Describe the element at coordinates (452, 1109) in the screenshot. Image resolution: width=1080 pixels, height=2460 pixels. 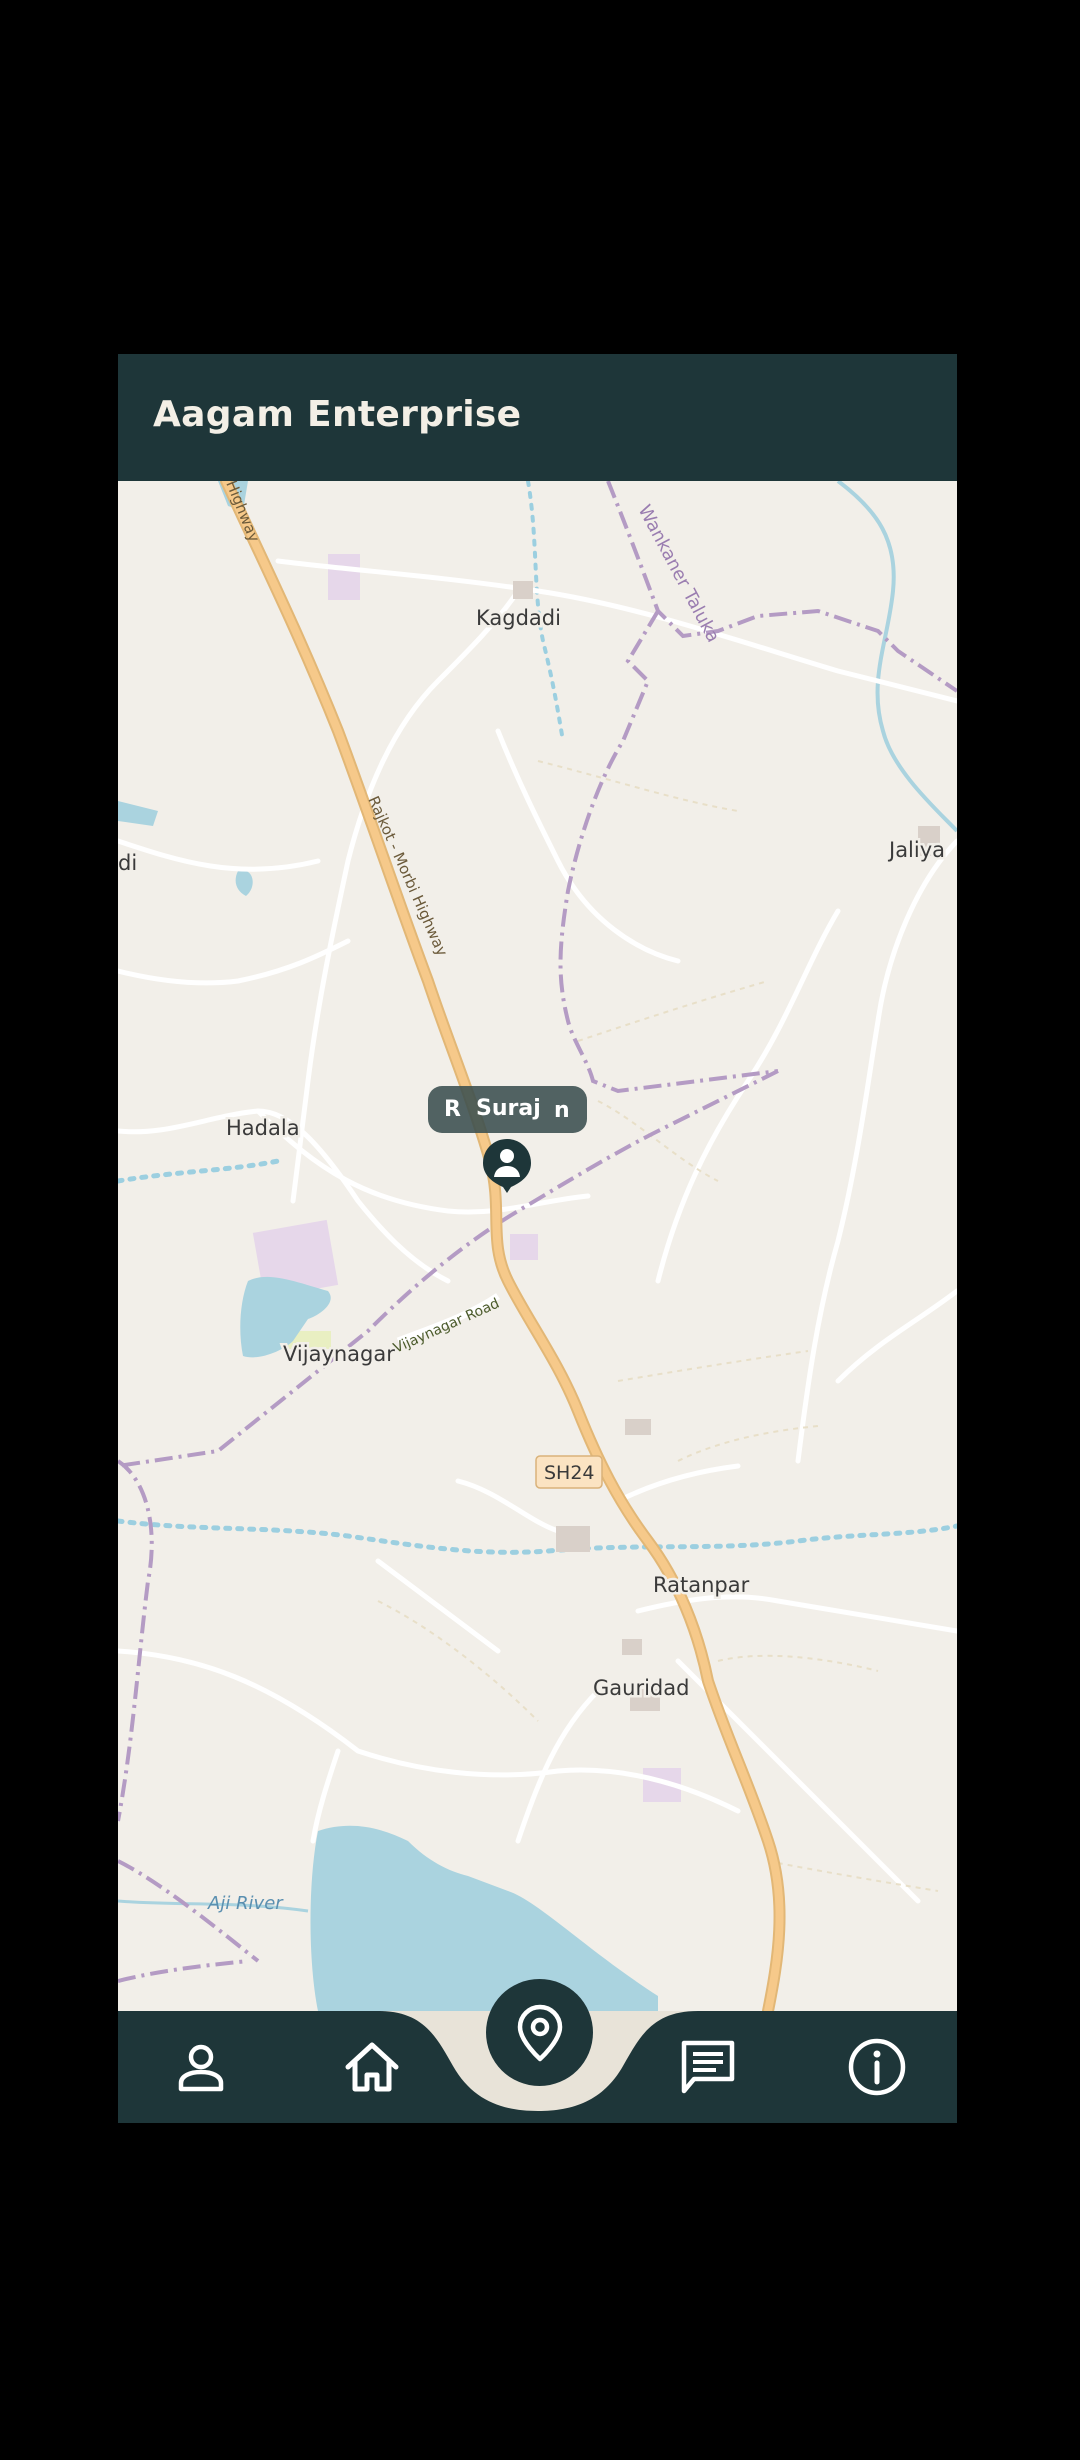
I see `chip-leading-text: R` at that location.